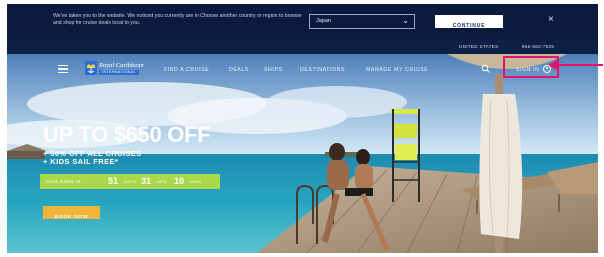  I want to click on continue-button: CONTINUE, so click(469, 22).